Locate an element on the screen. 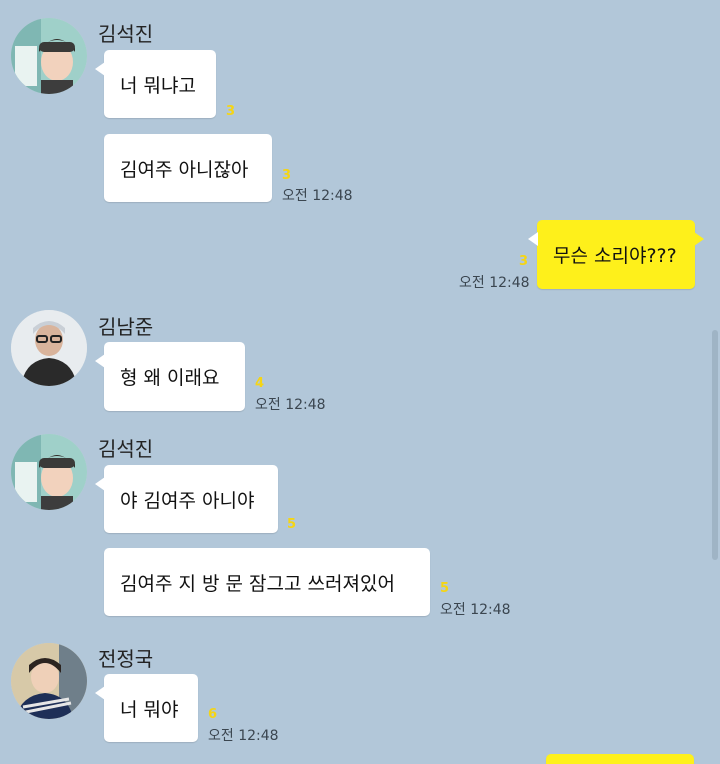  my-message-bubble: 무슨 소리야??? is located at coordinates (616, 254).